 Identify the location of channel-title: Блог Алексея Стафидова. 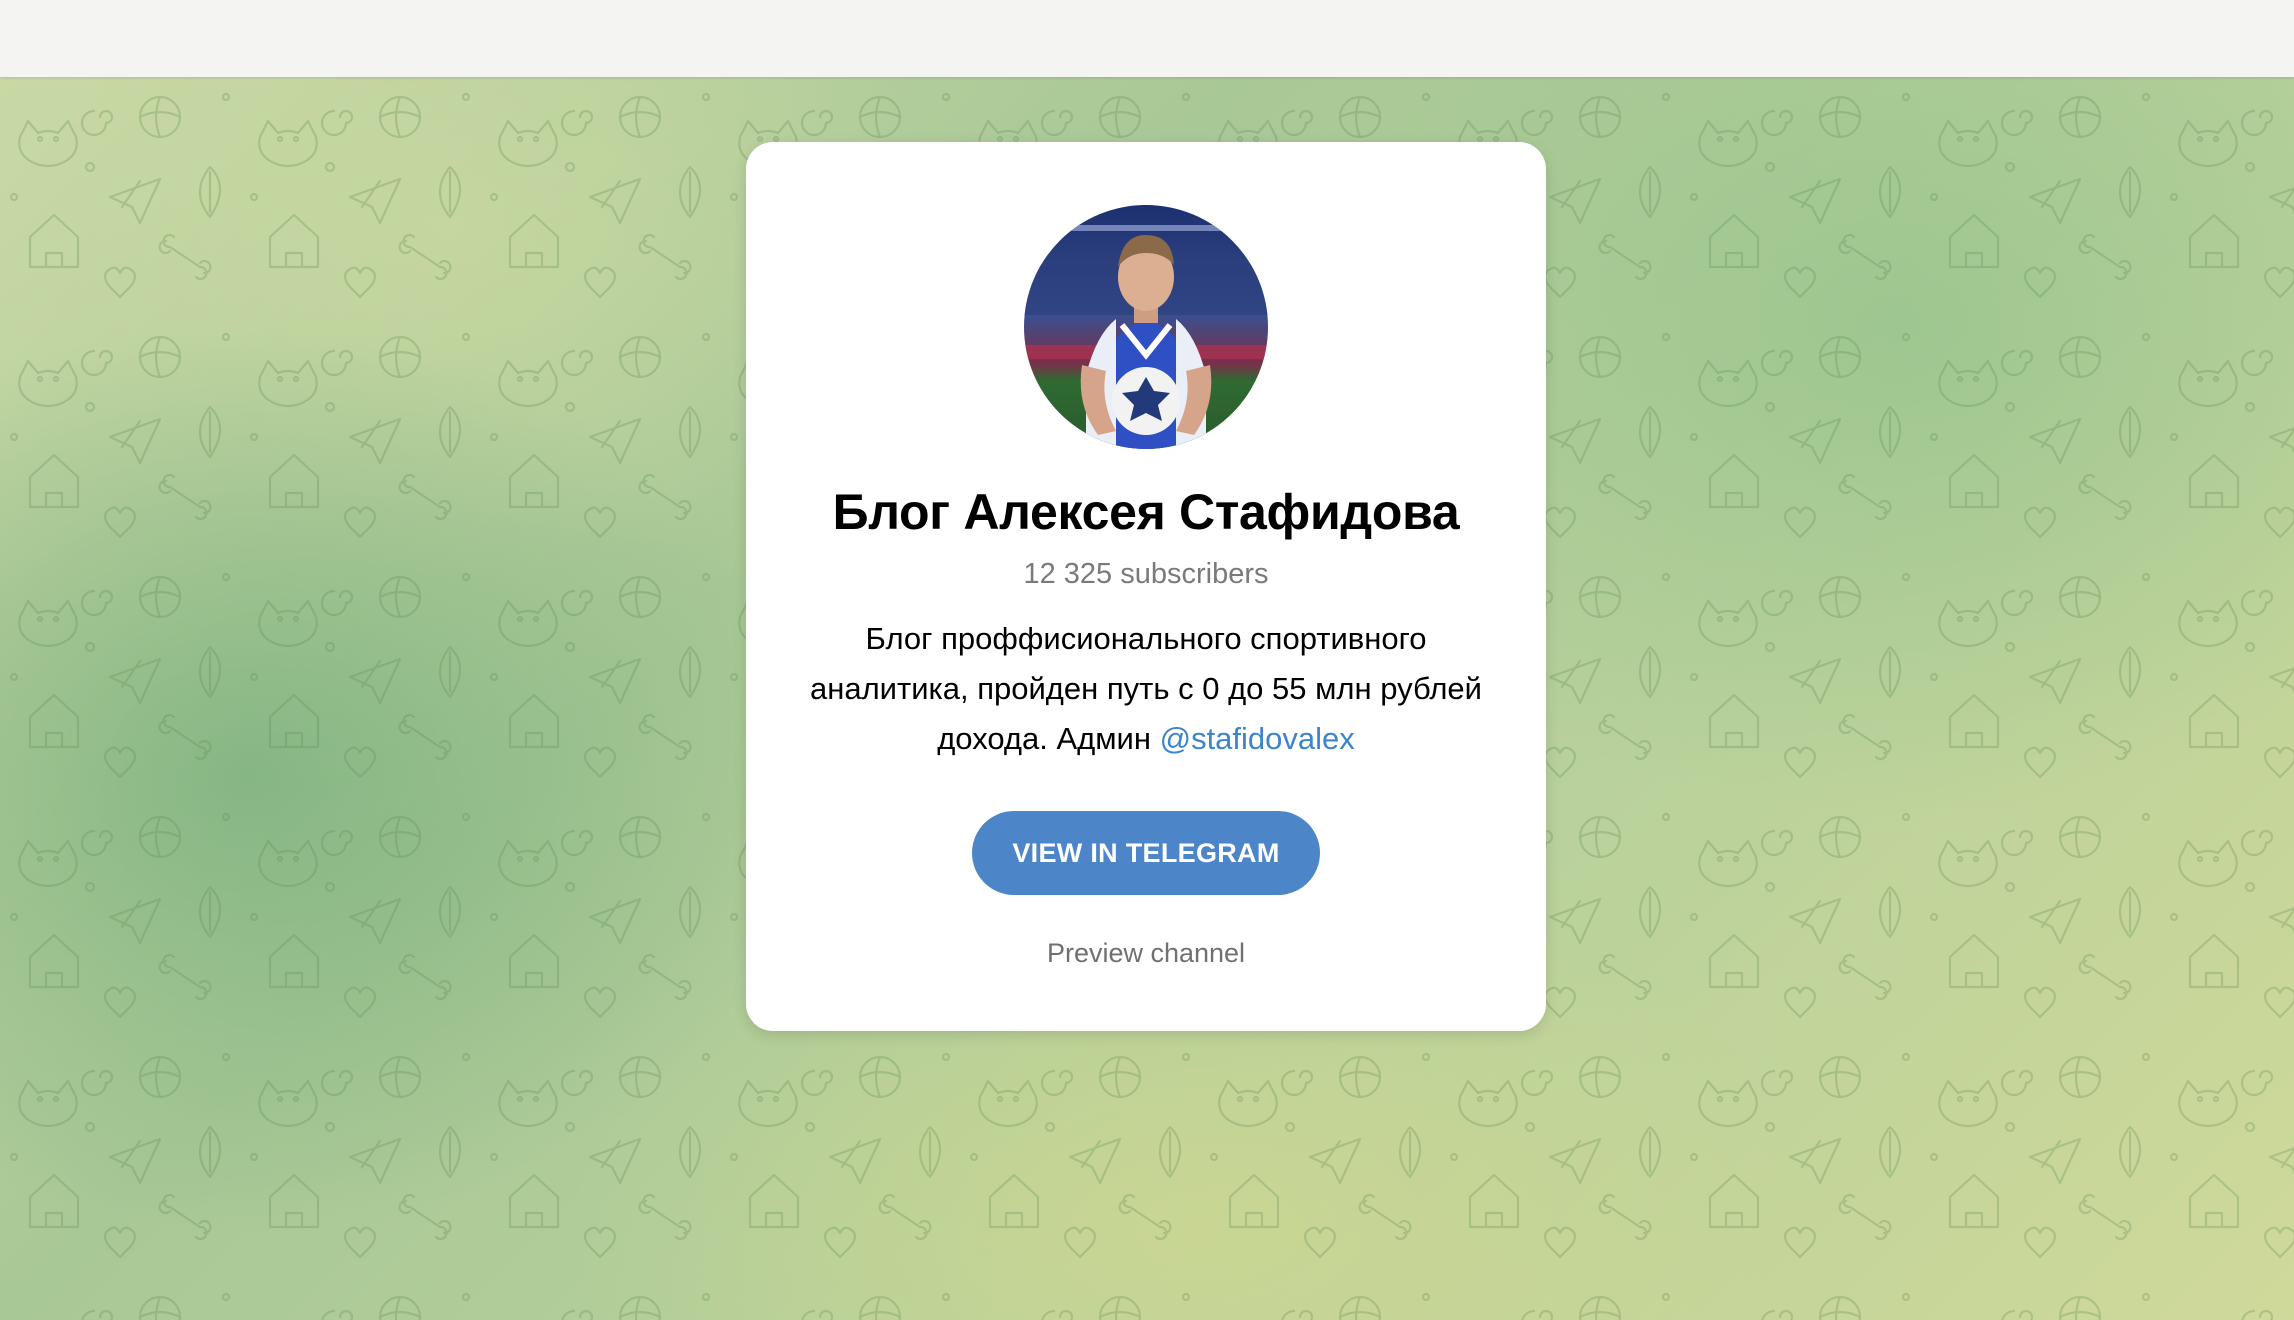
(1146, 512).